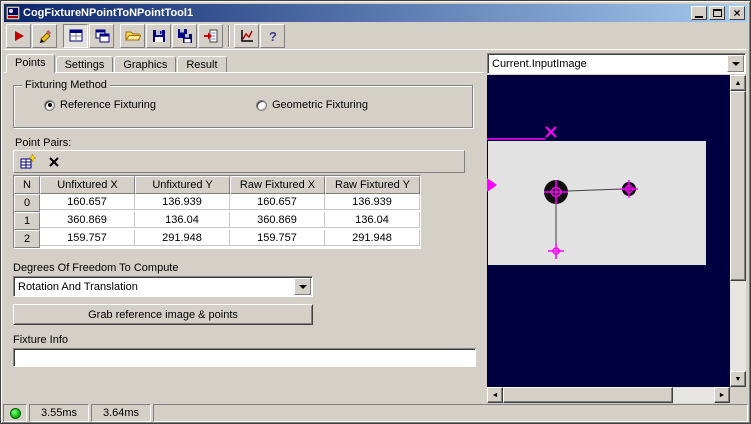 Image resolution: width=751 pixels, height=424 pixels. I want to click on table-row: 0 160.657 136.939 160.657 136.939, so click(217, 203).